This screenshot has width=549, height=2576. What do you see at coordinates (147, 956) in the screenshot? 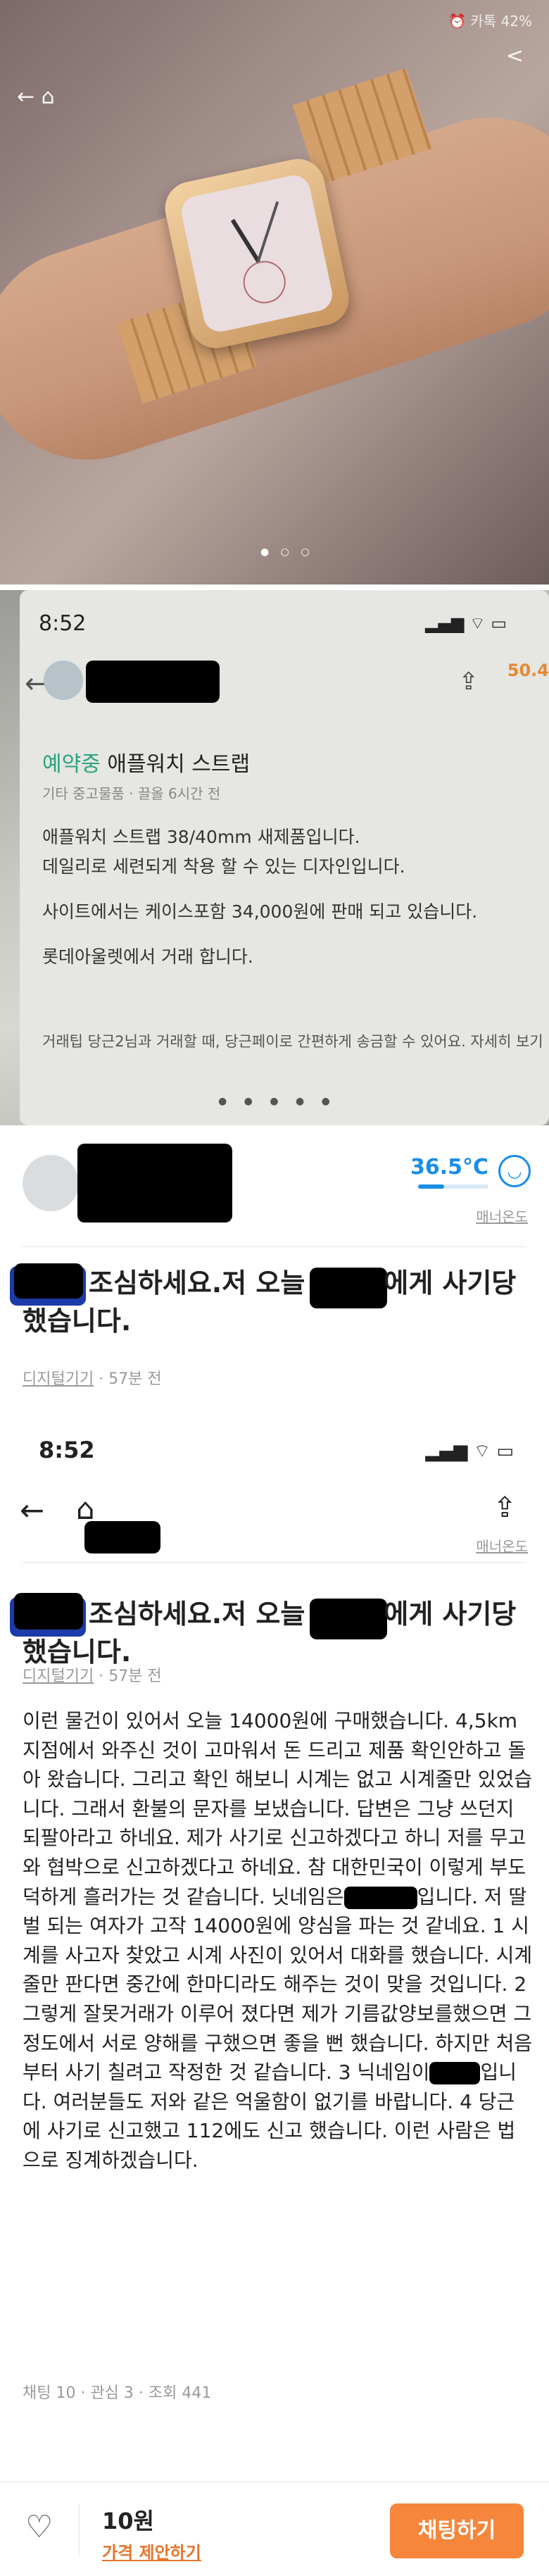
I see `desc-line: 롯데아울렛에서 거래 합니다.` at bounding box center [147, 956].